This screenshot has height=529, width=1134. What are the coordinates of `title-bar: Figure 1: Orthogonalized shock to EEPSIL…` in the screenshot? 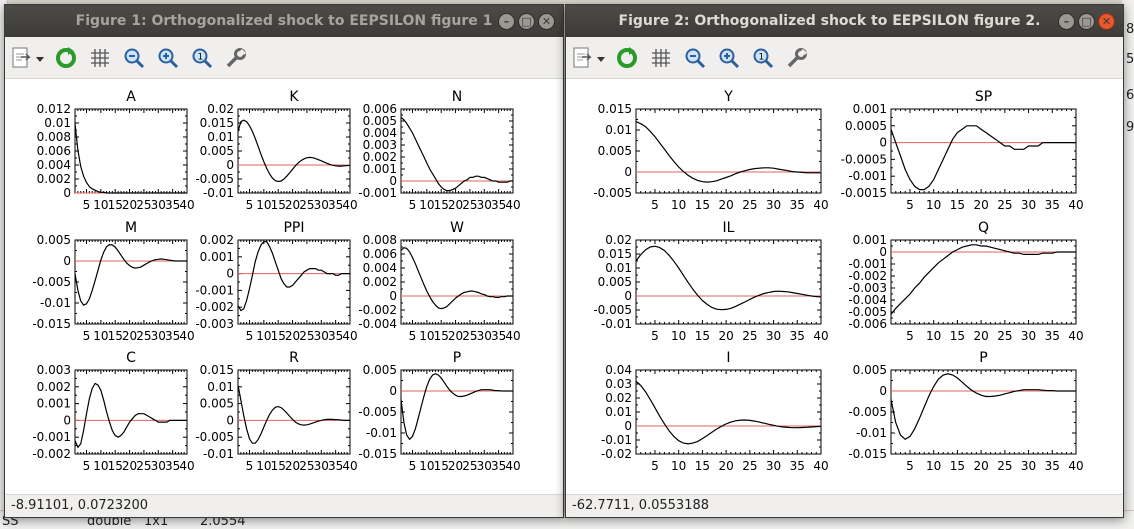 It's located at (284, 21).